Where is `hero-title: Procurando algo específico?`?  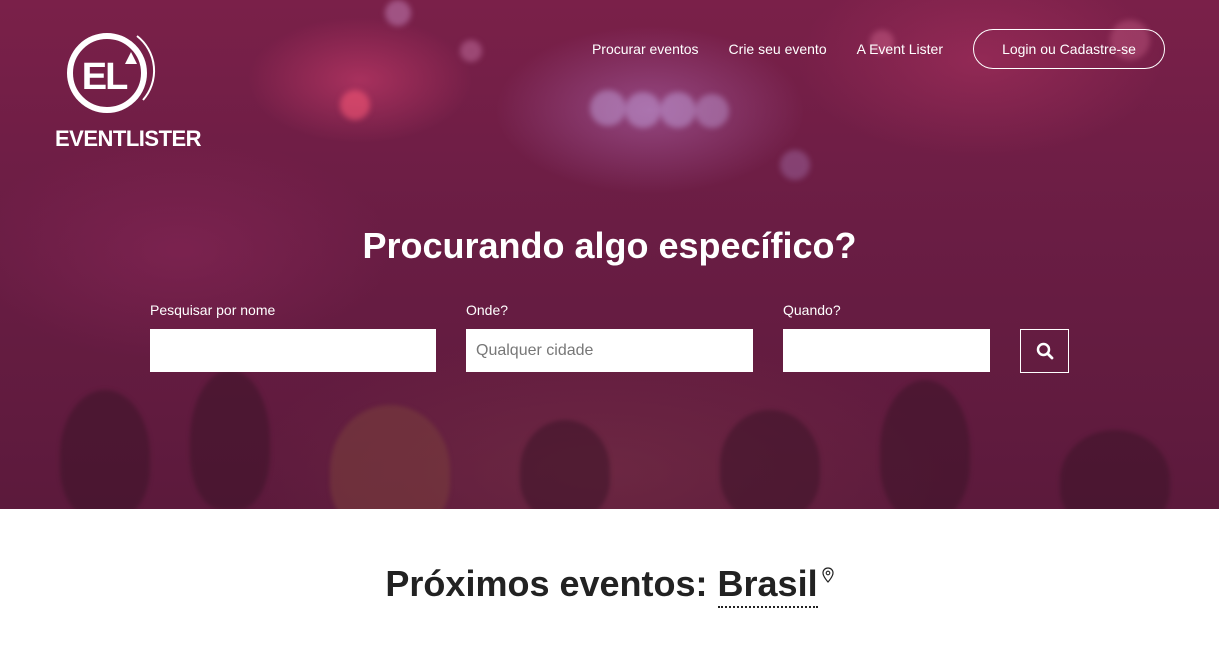 hero-title: Procurando algo específico? is located at coordinates (609, 245).